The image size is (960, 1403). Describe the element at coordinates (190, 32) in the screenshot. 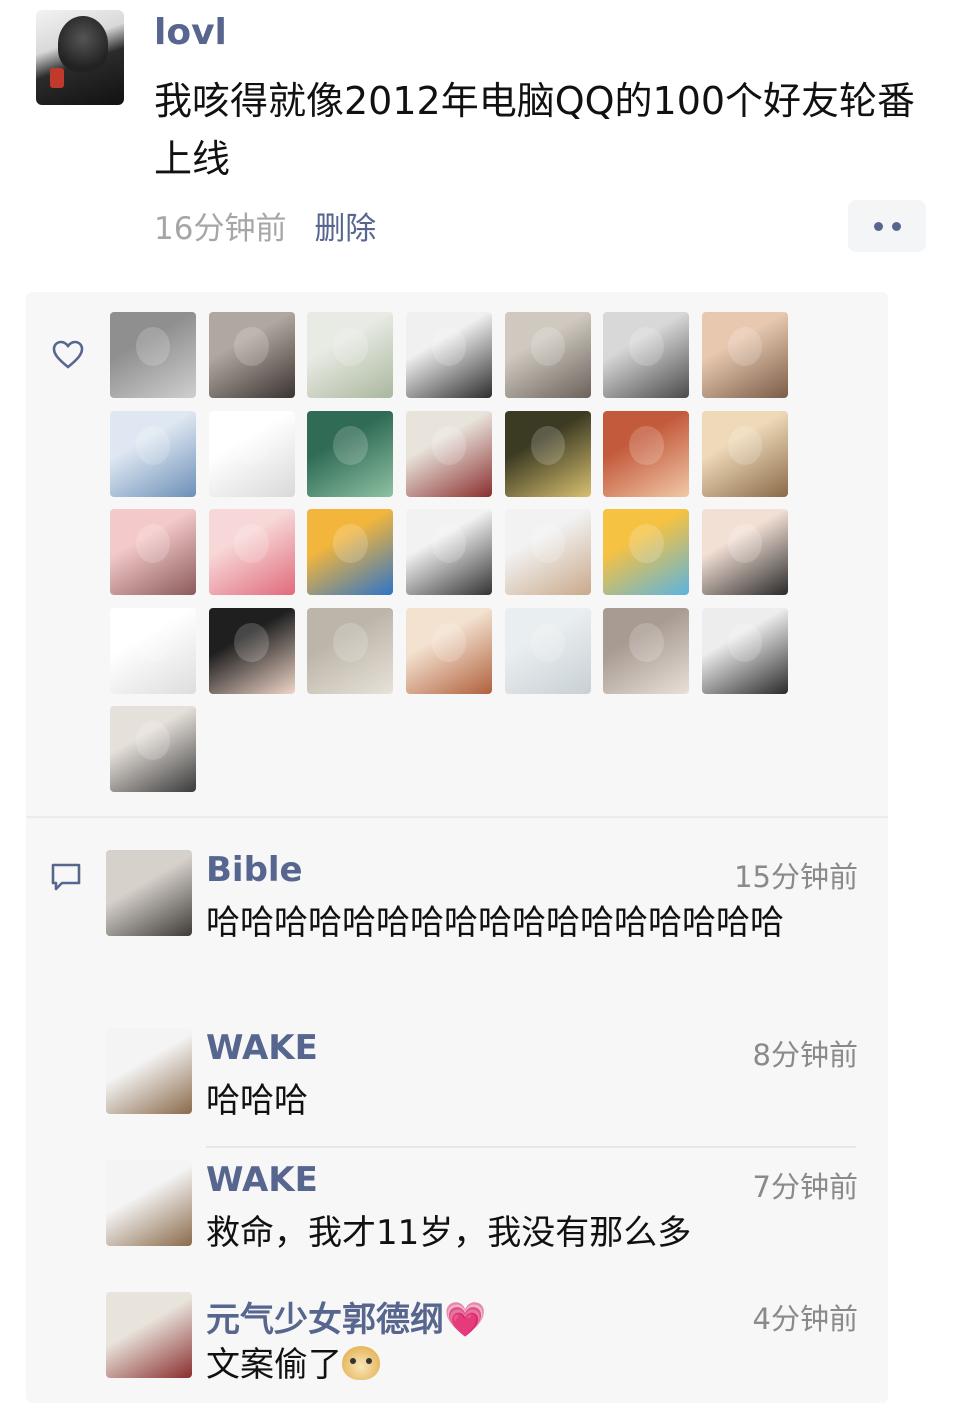

I see `poster-name: lovl` at that location.